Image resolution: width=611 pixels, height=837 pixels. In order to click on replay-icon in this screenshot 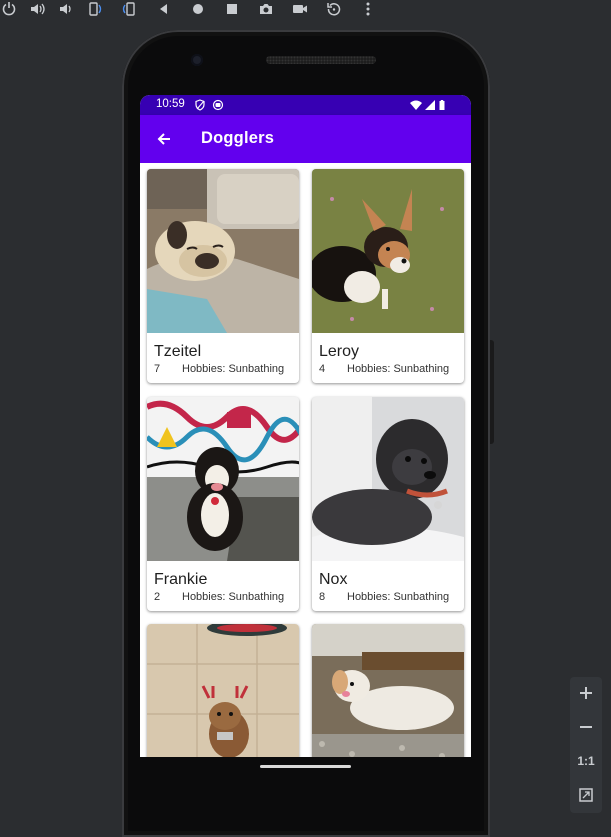, I will do `click(334, 9)`.